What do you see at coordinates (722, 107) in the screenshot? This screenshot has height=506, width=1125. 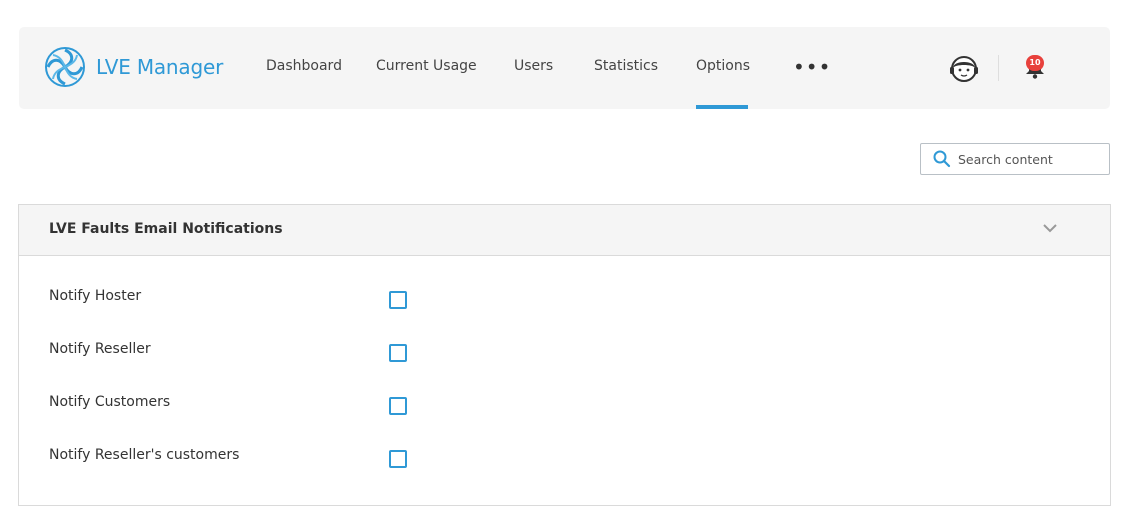 I see `active-tab-indicator` at bounding box center [722, 107].